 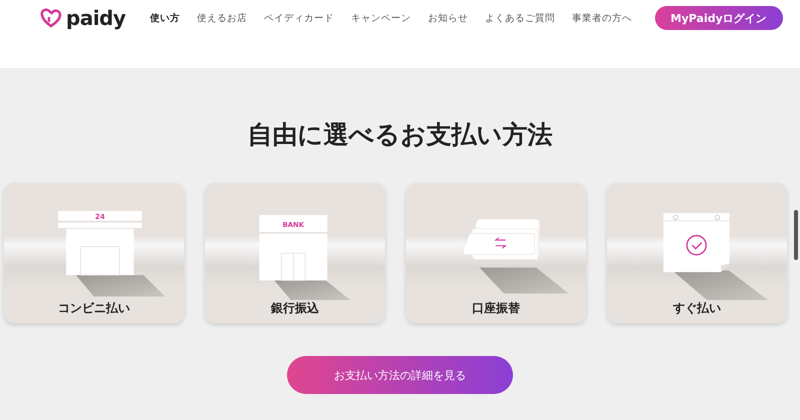 What do you see at coordinates (165, 18) in the screenshot?
I see `nav-link: 使い方` at bounding box center [165, 18].